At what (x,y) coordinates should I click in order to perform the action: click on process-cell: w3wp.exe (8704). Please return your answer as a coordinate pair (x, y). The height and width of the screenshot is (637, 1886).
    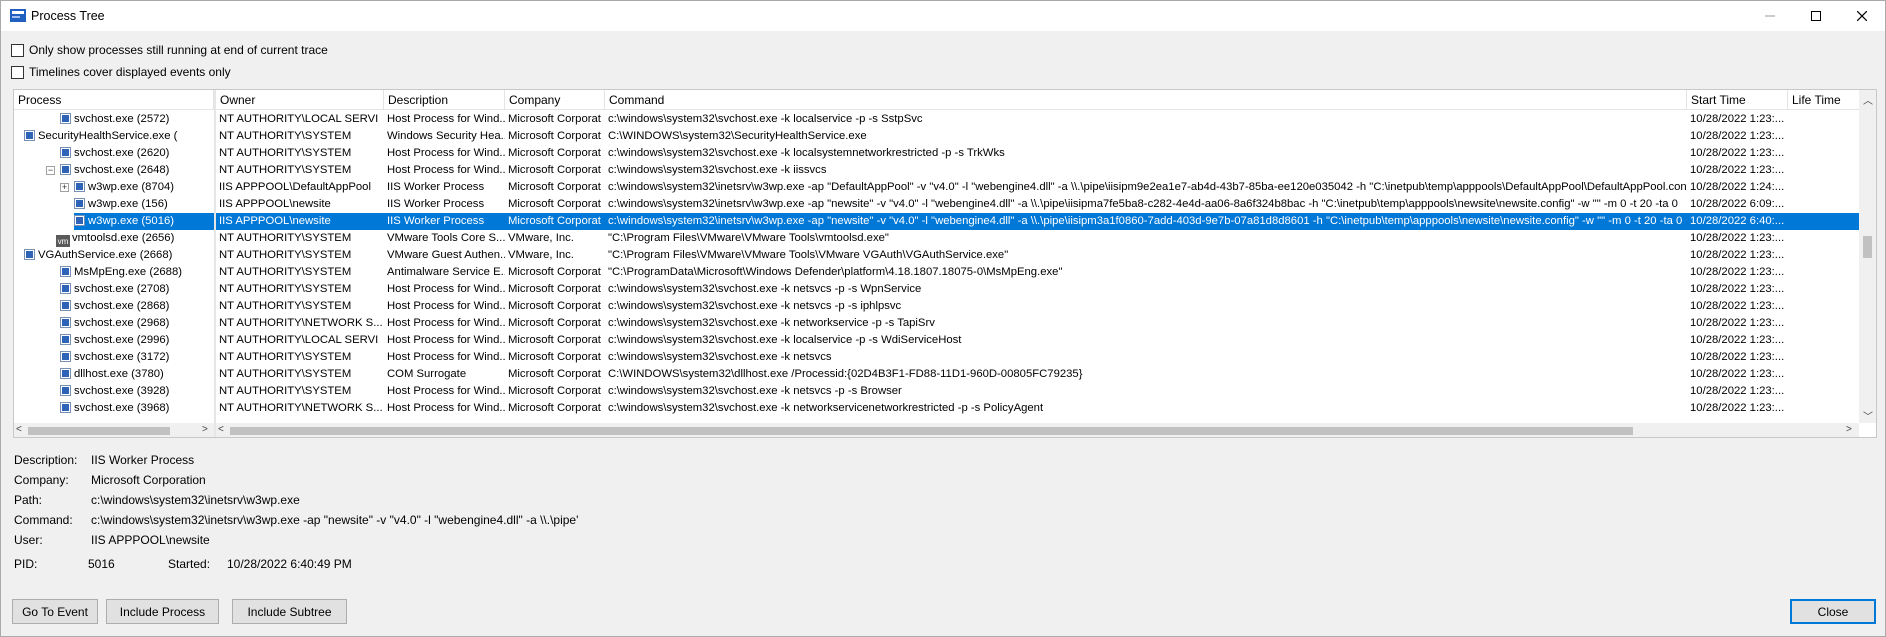
    Looking at the image, I should click on (144, 187).